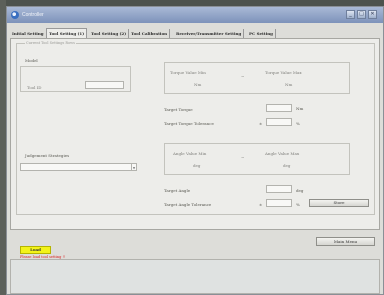 The height and width of the screenshot is (295, 384). What do you see at coordinates (283, 72) in the screenshot?
I see `torque-max-label: Torque Value Max` at bounding box center [283, 72].